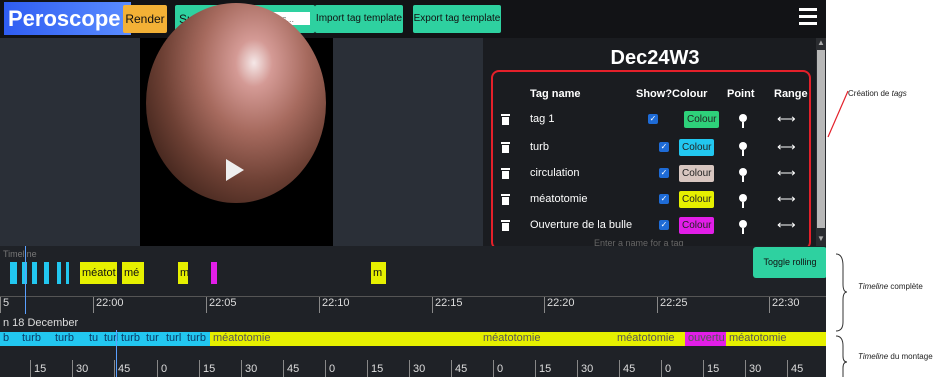 This screenshot has height=377, width=939. Describe the element at coordinates (67, 18) in the screenshot. I see `app-logo: Peroscope` at that location.